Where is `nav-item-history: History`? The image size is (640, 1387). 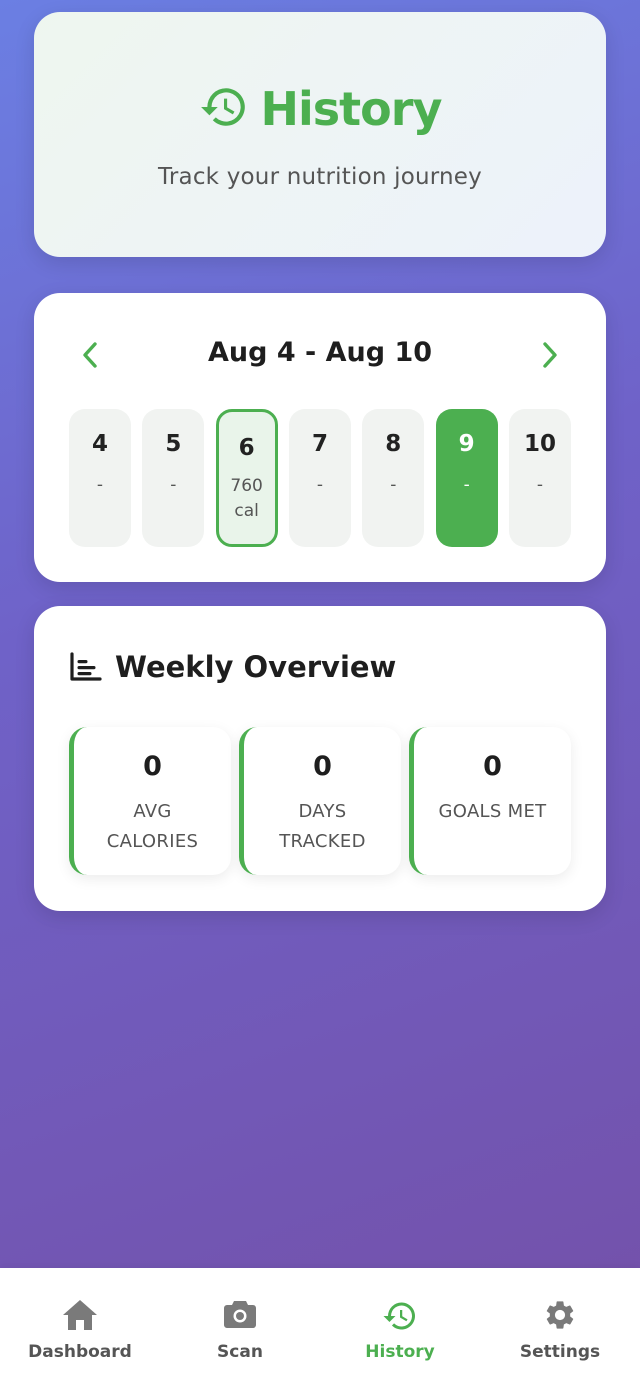 nav-item-history: History is located at coordinates (400, 1327).